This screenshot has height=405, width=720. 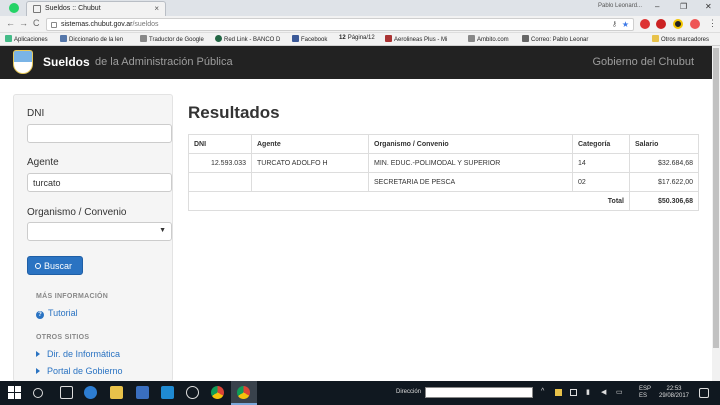 What do you see at coordinates (712, 23) in the screenshot?
I see `browser-menu-icon: ⋮` at bounding box center [712, 23].